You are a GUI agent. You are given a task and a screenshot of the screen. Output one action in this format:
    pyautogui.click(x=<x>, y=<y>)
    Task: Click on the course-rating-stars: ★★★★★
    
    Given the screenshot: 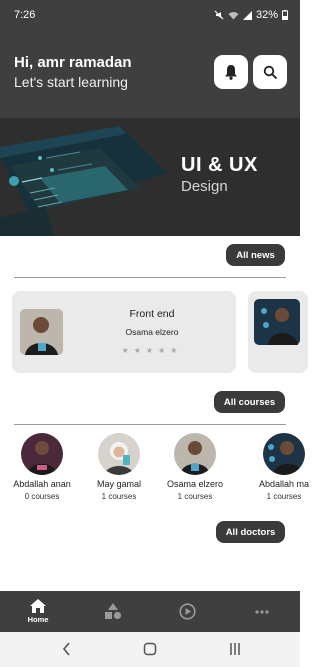 What is the action you would take?
    pyautogui.click(x=152, y=350)
    